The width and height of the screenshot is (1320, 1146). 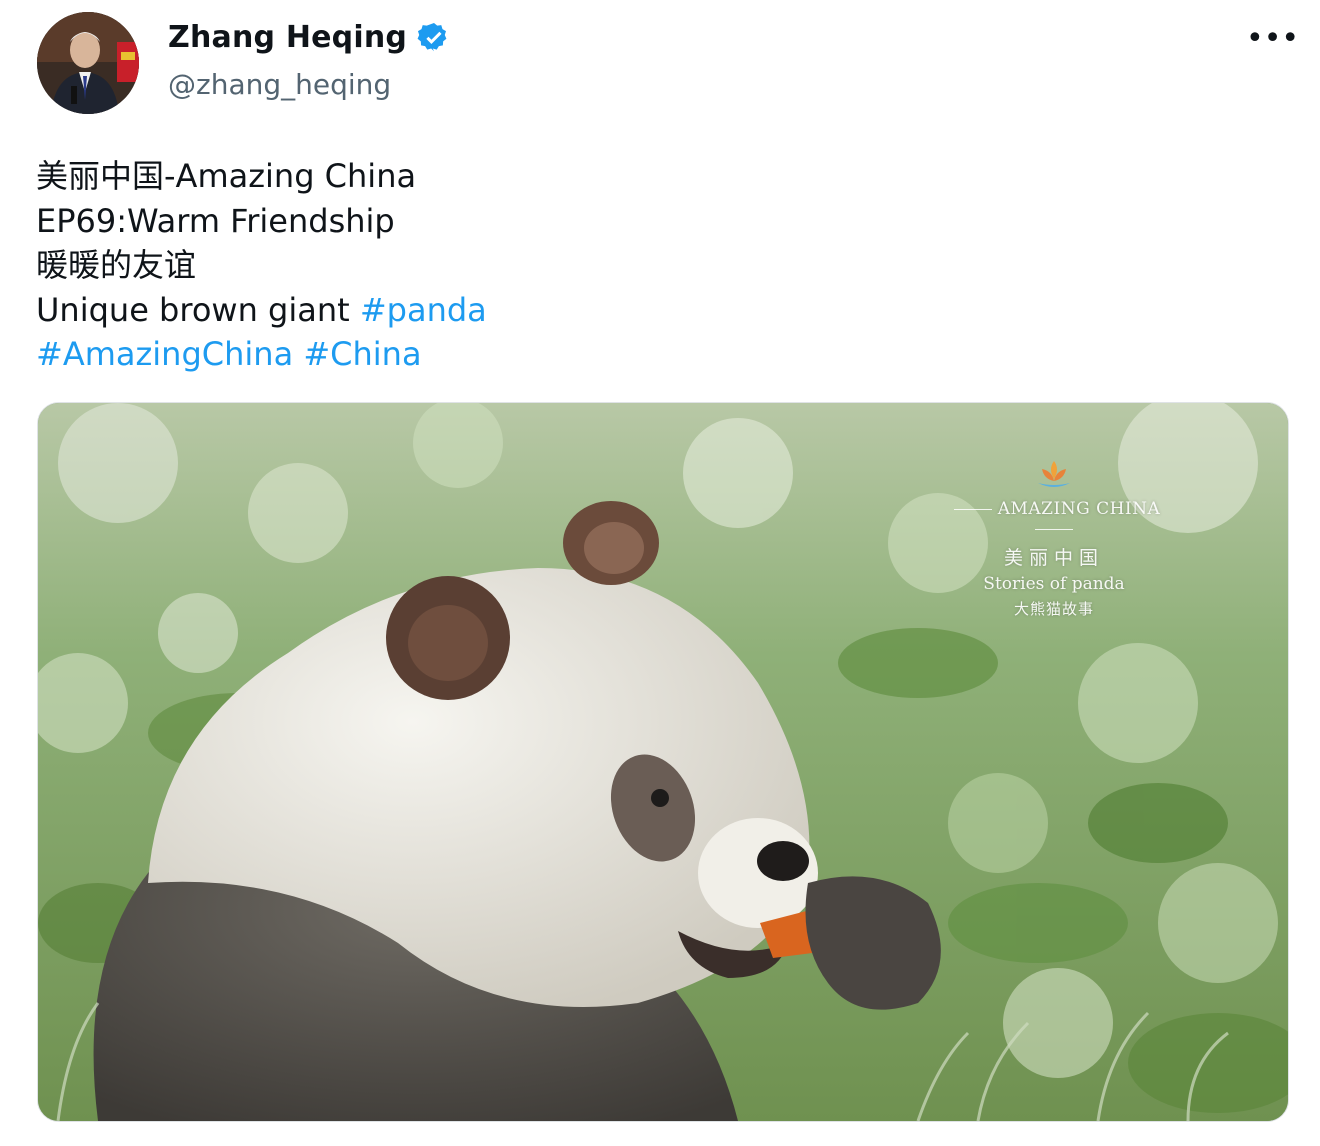 I want to click on watermark-title: AMAZING CHINA, so click(x=1054, y=519).